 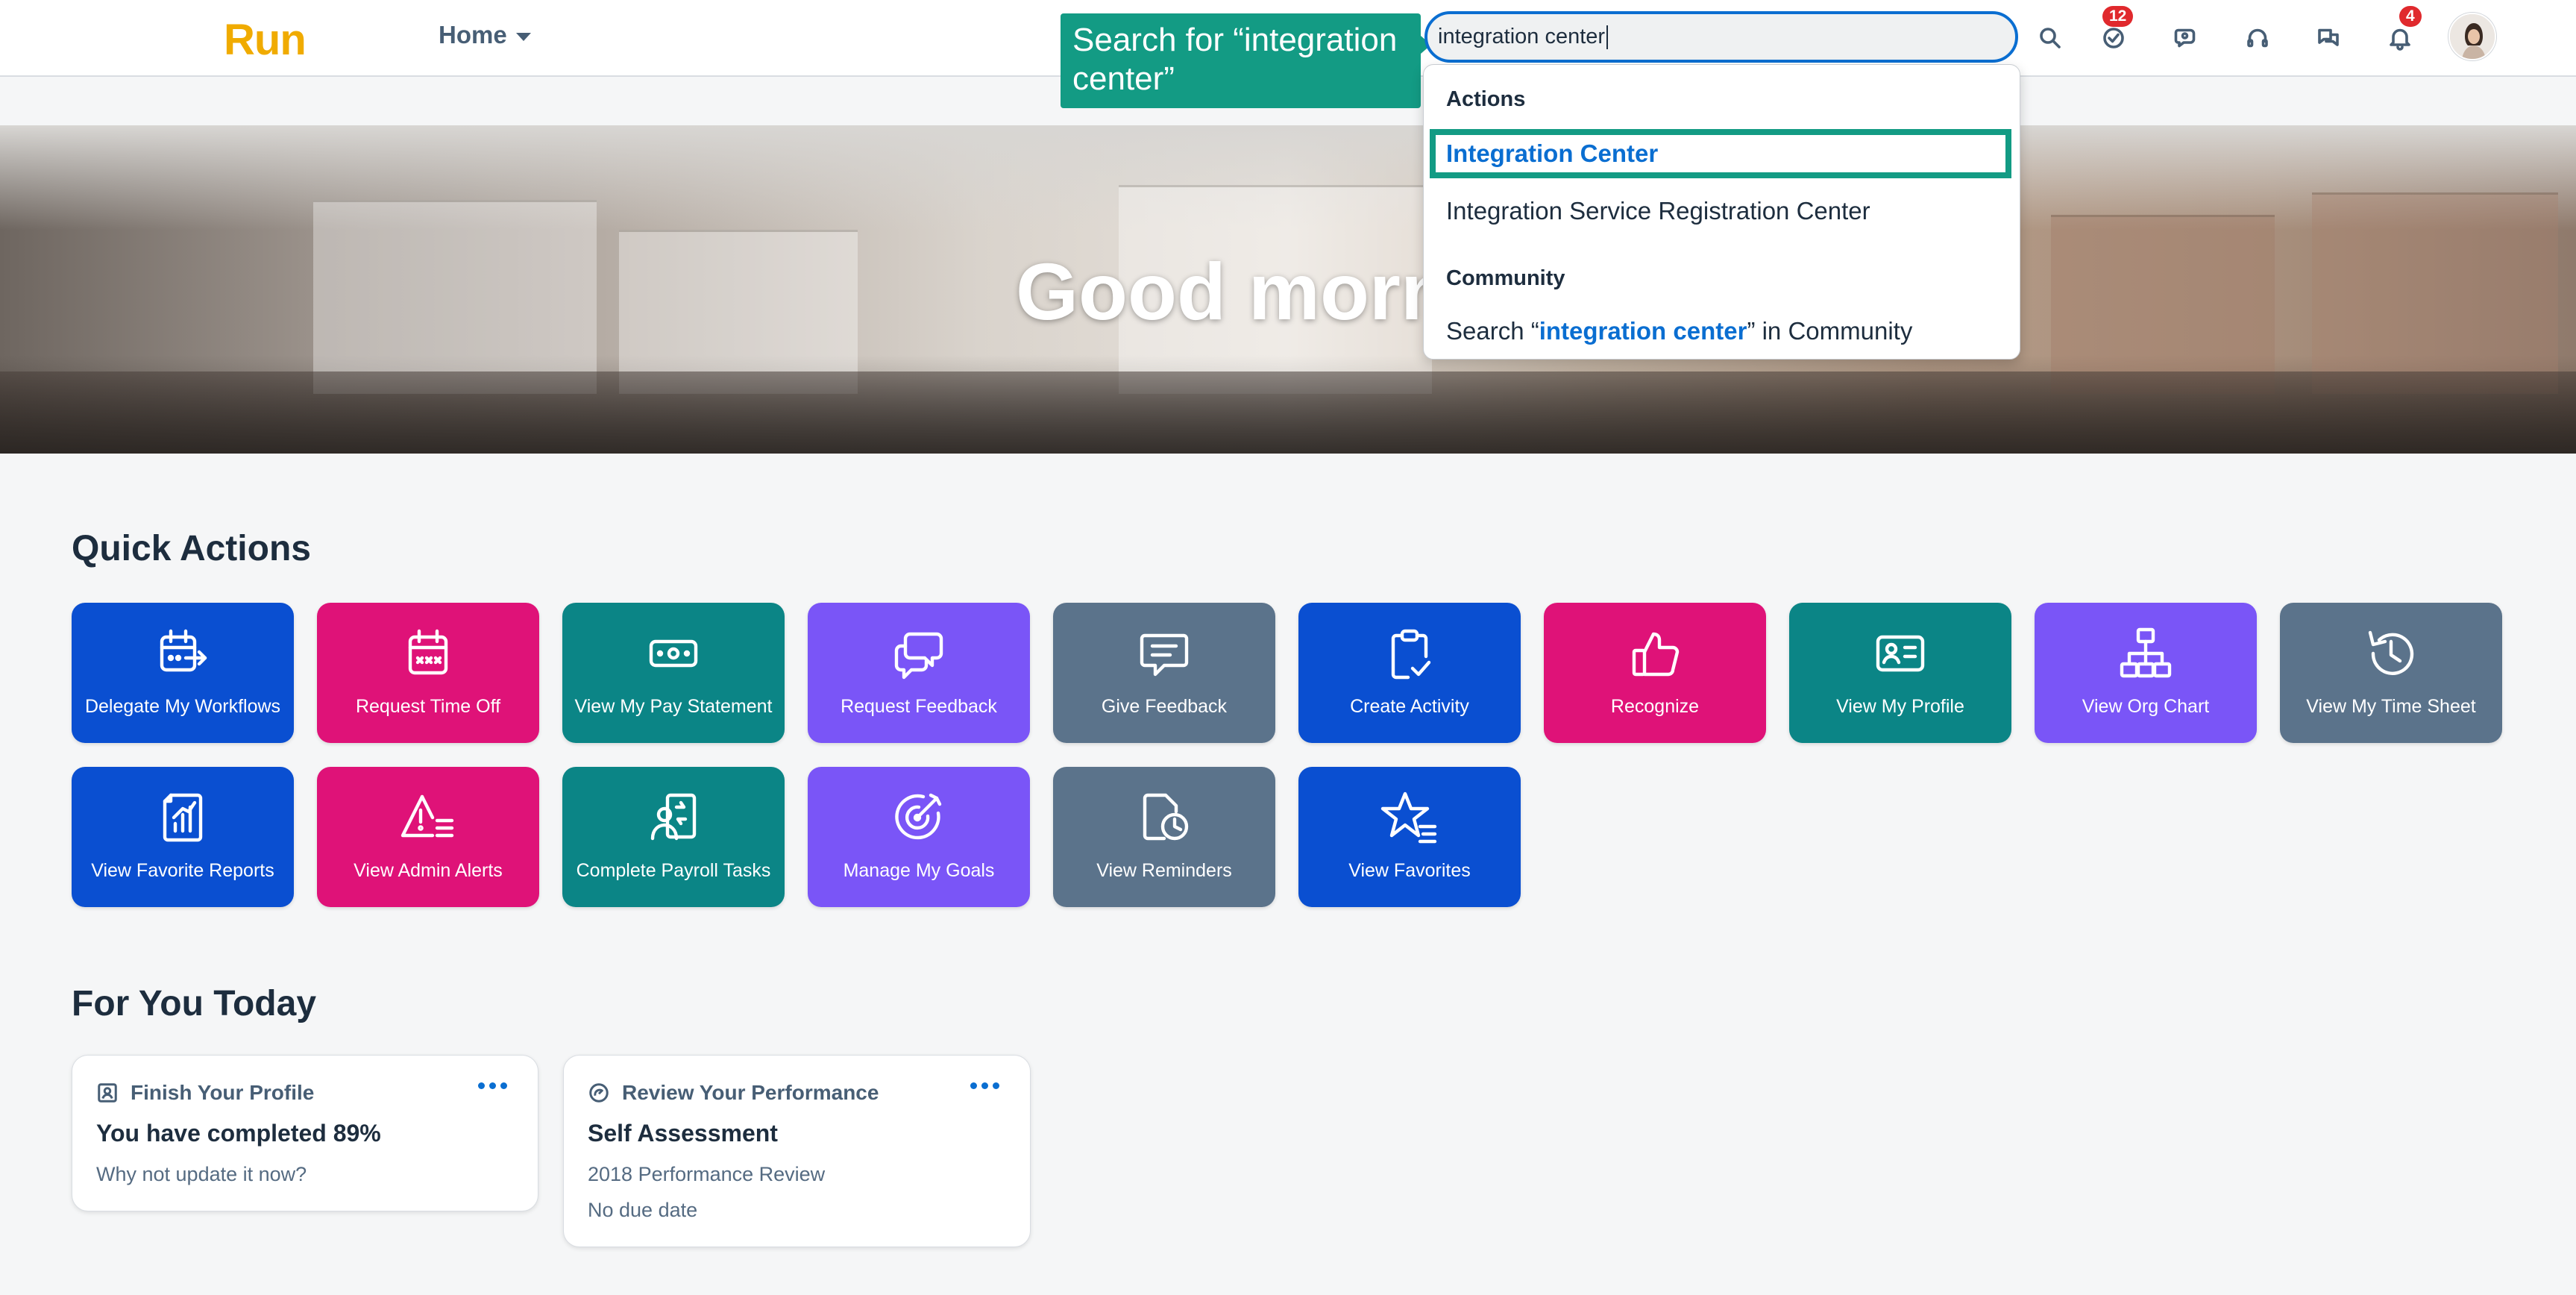 I want to click on card-title: You have completed 89%, so click(x=239, y=1134).